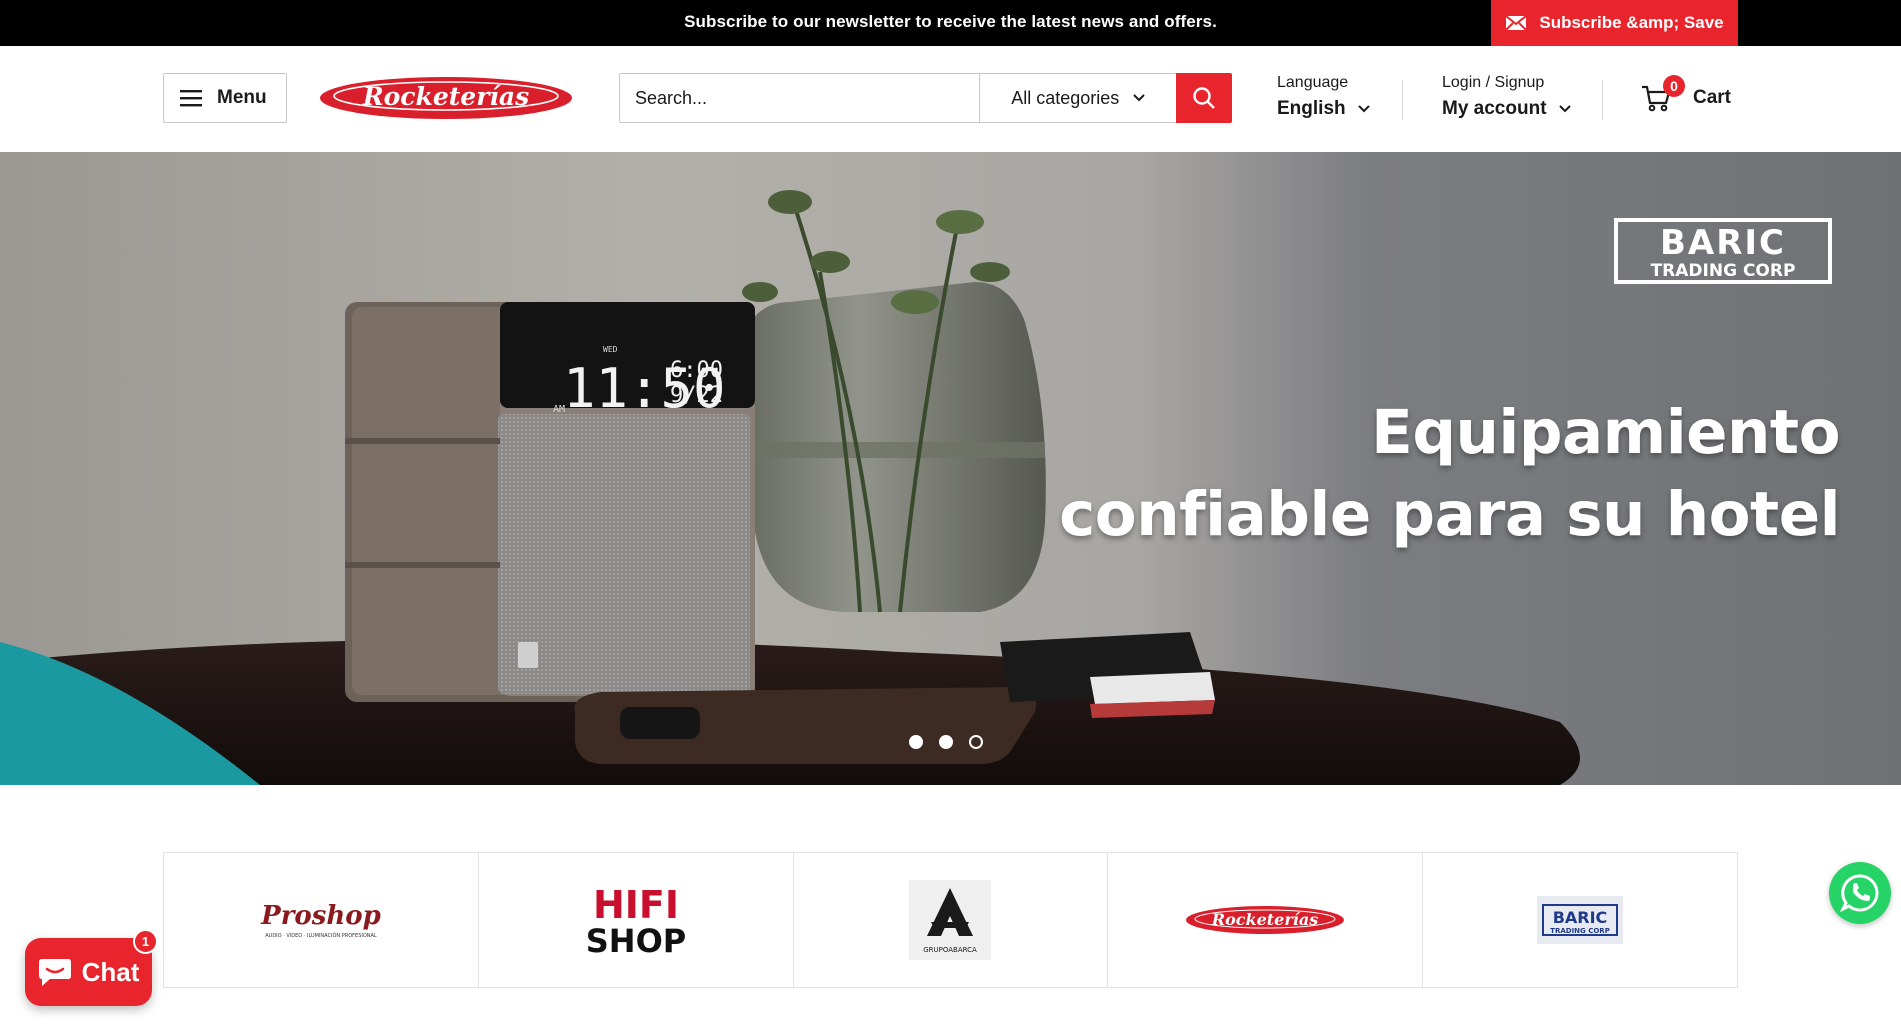  I want to click on brand-hifi-shop: HIFI SHOP, so click(636, 920).